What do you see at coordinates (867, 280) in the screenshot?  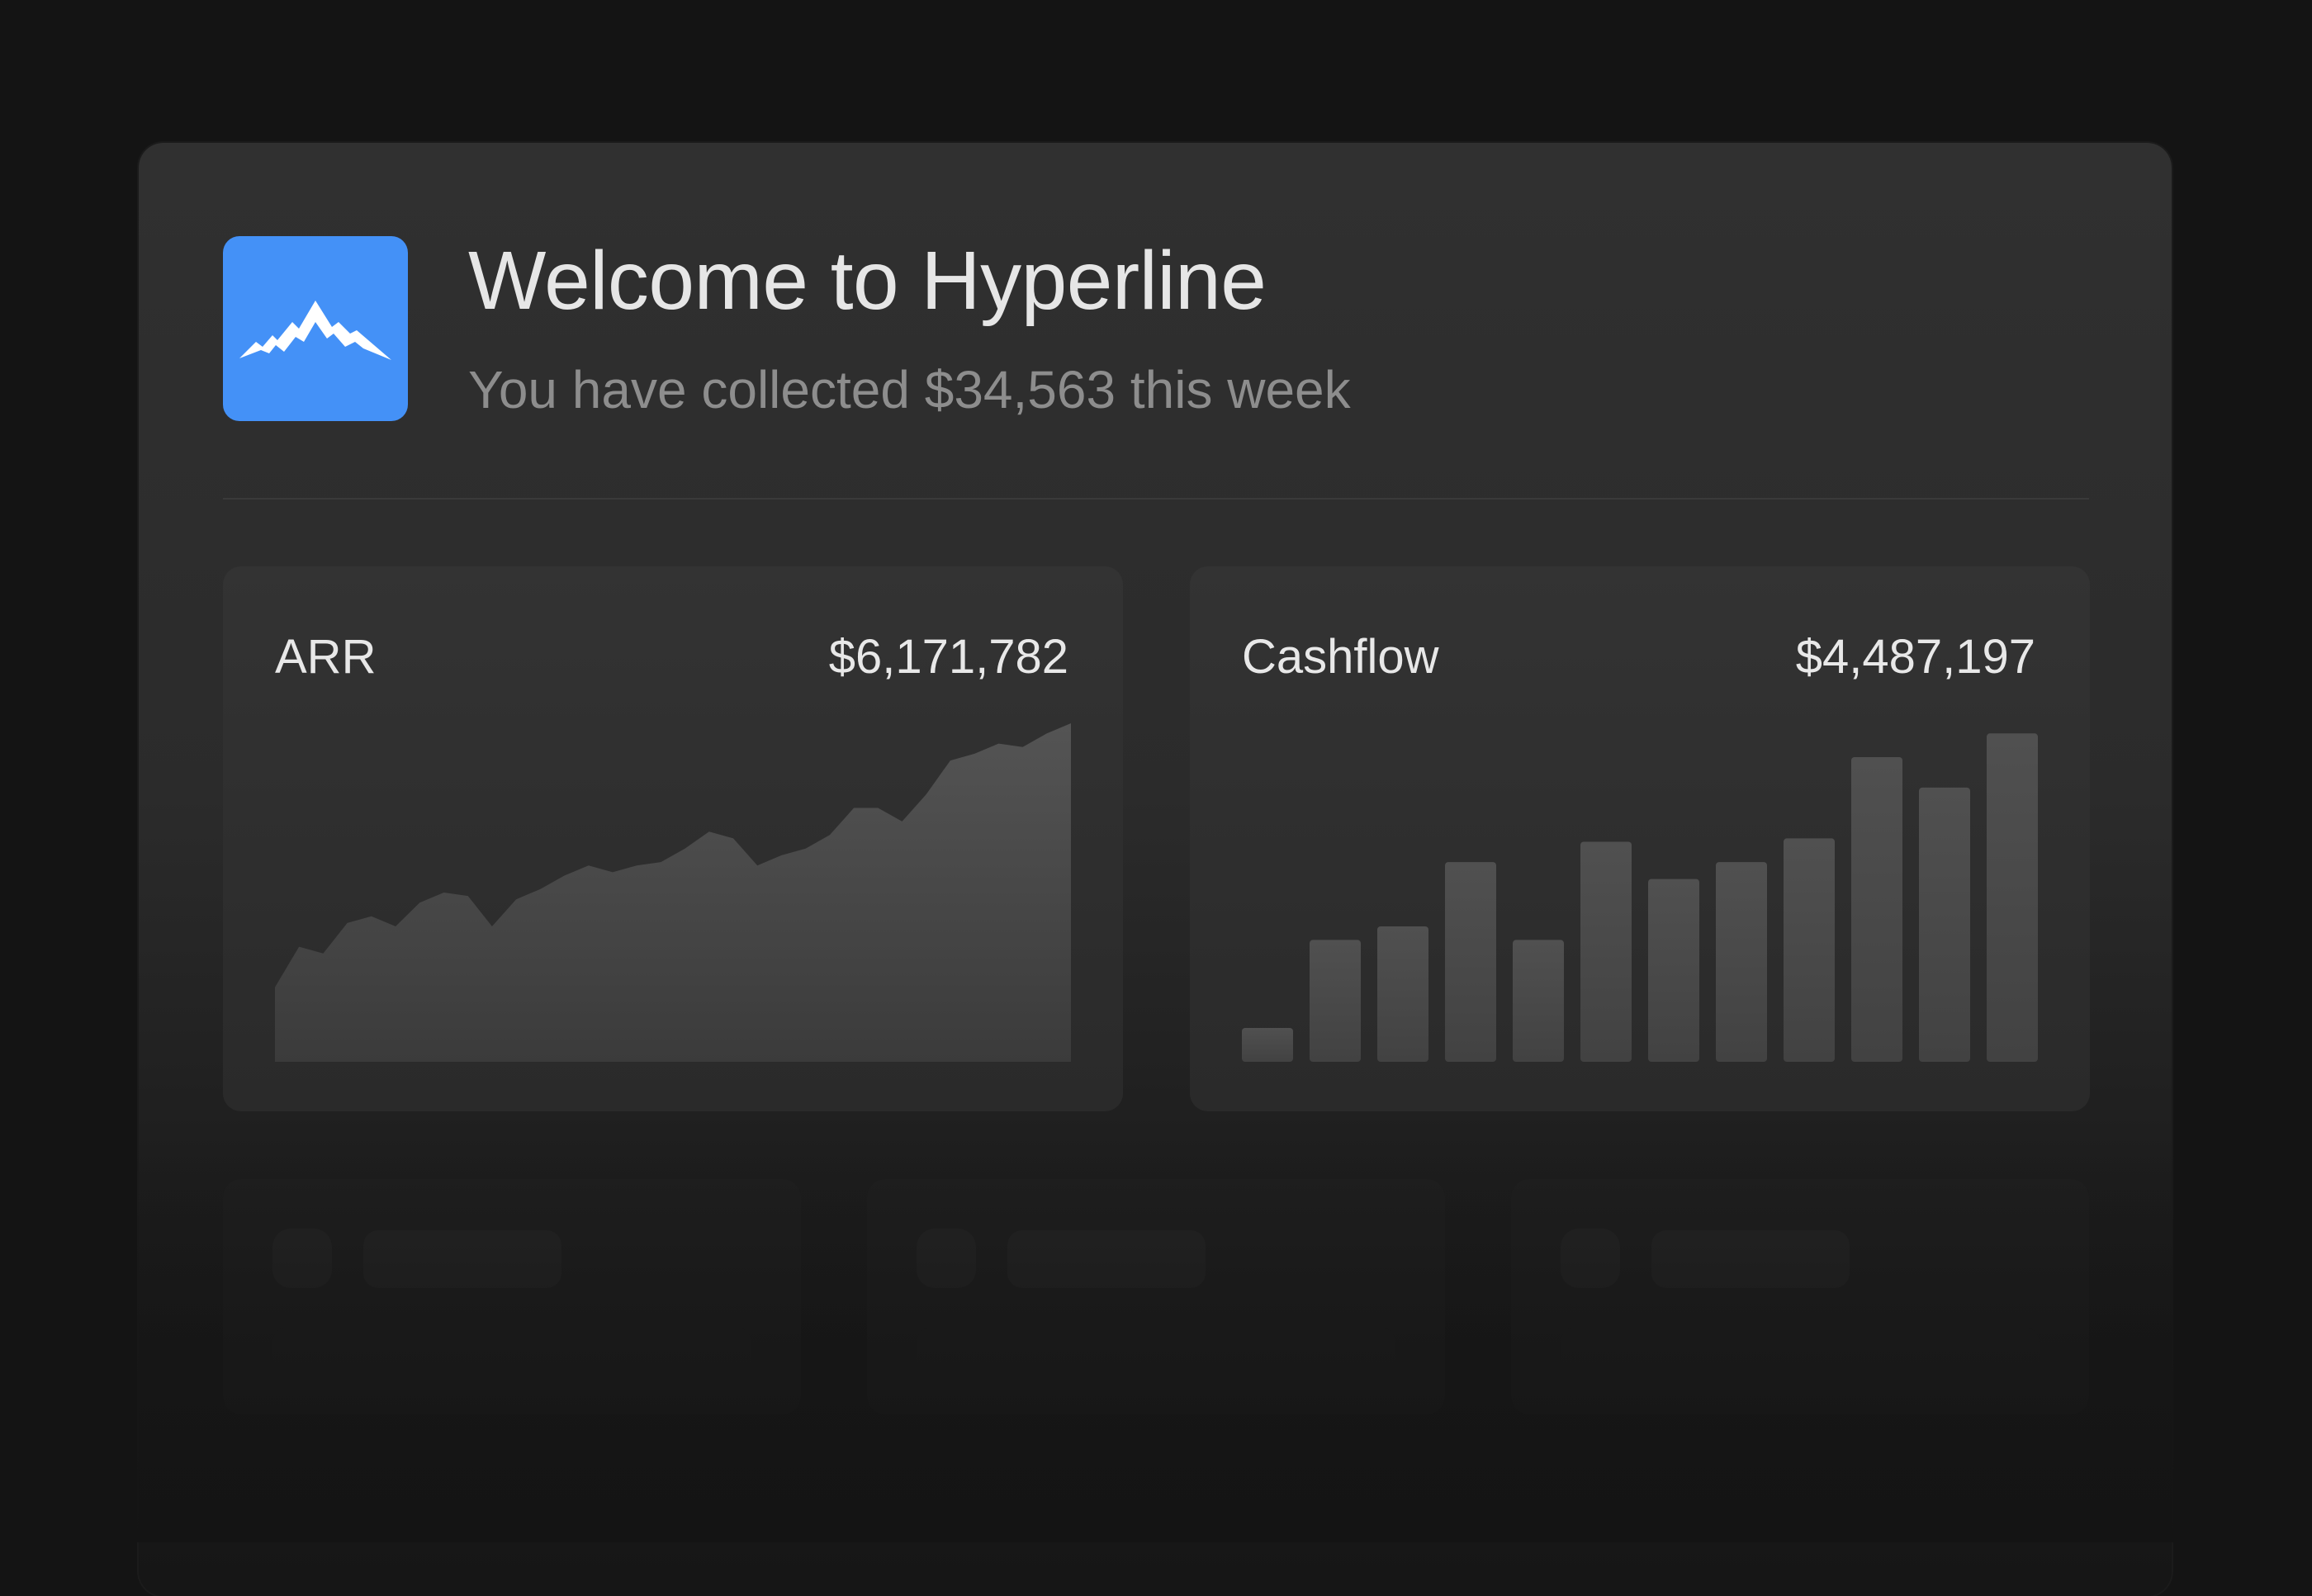 I see `page-title: Welcome to Hyperline` at bounding box center [867, 280].